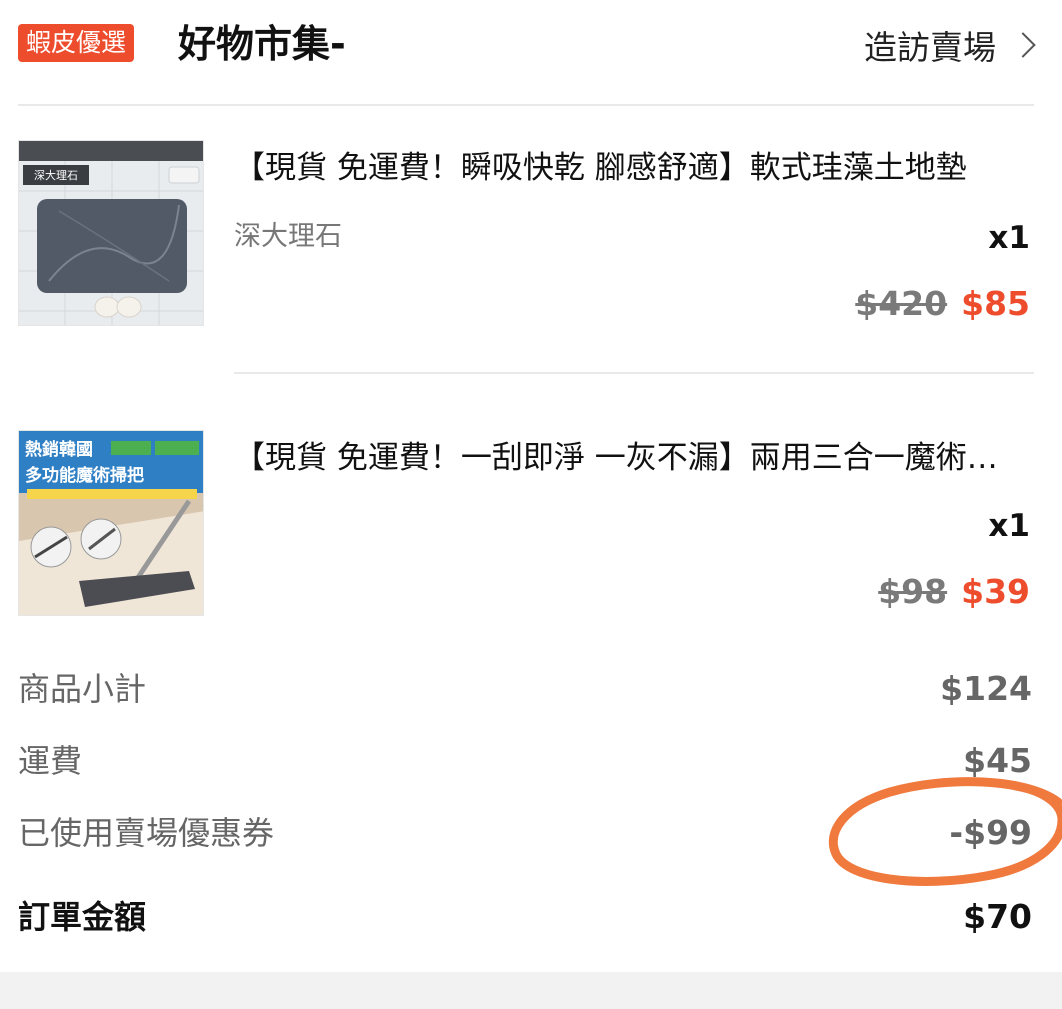  What do you see at coordinates (262, 44) in the screenshot?
I see `shop-name: 好物市集-` at bounding box center [262, 44].